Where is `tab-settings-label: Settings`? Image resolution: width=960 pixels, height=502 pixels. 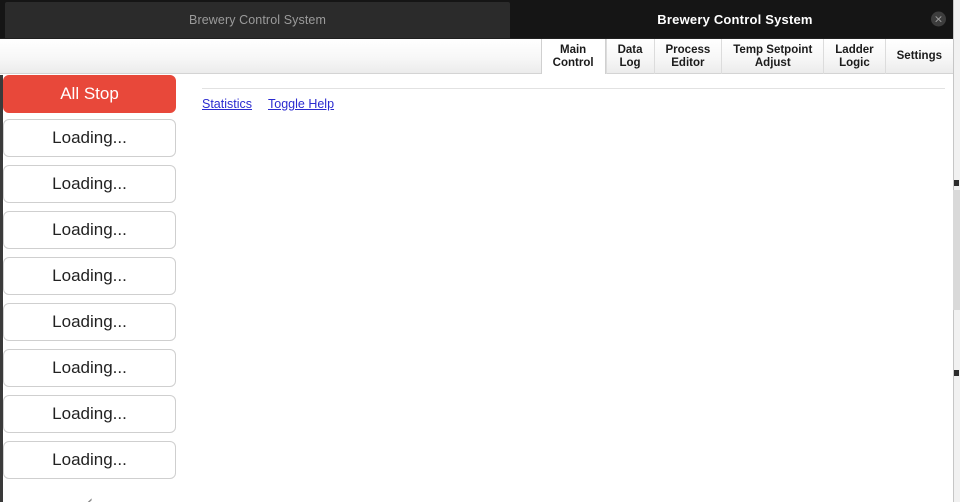 tab-settings-label: Settings is located at coordinates (919, 56).